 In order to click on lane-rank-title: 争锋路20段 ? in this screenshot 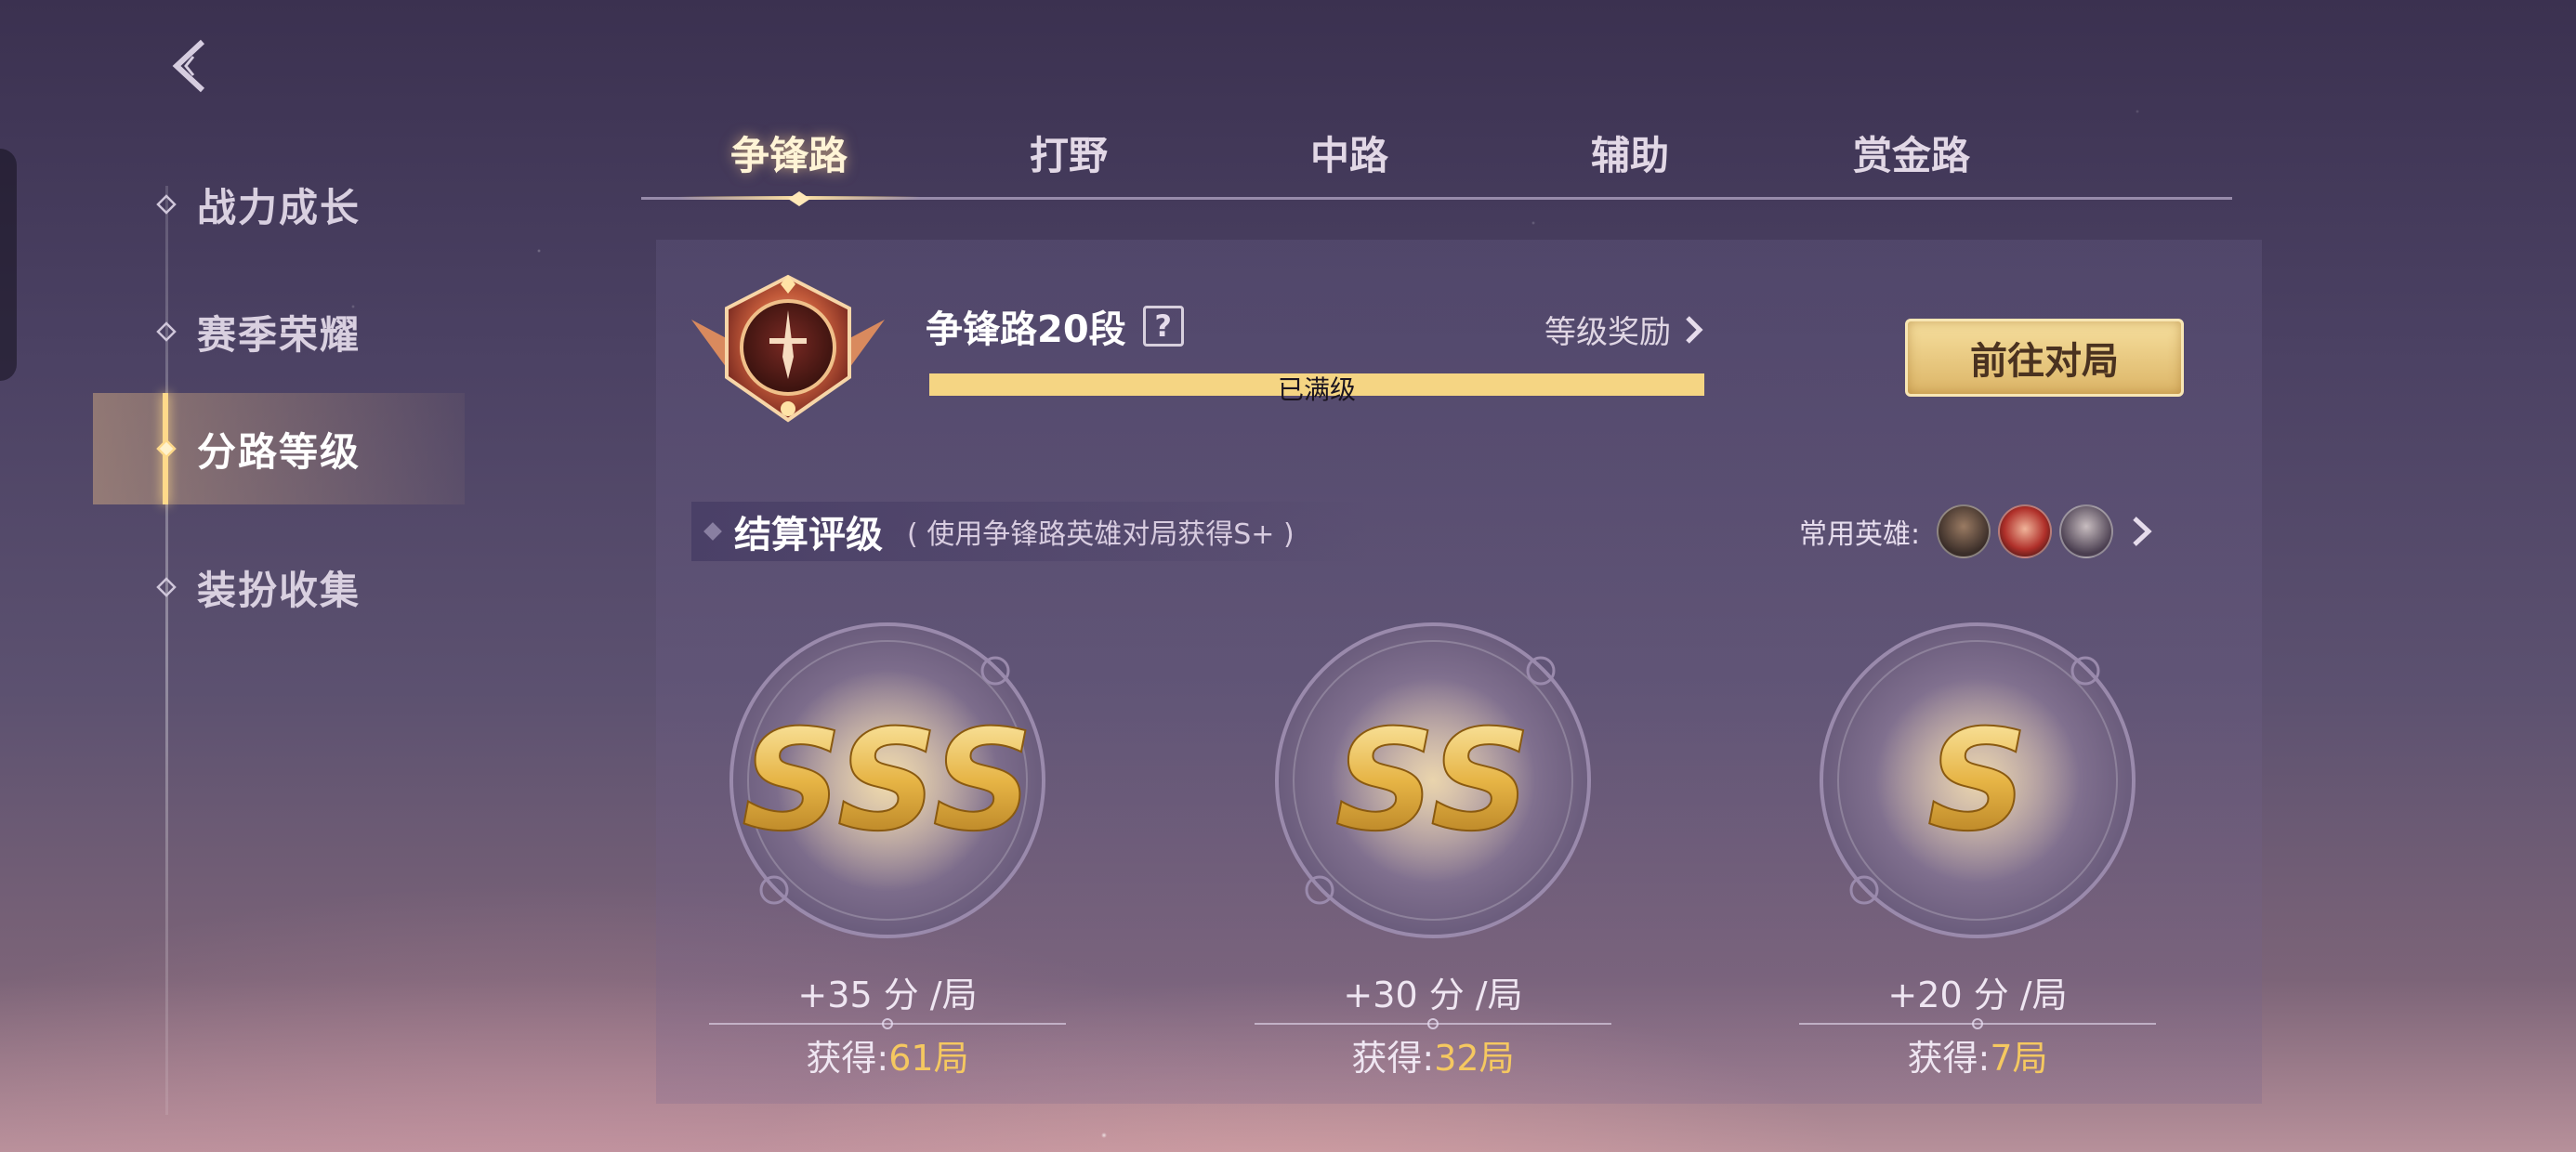, I will do `click(1055, 326)`.